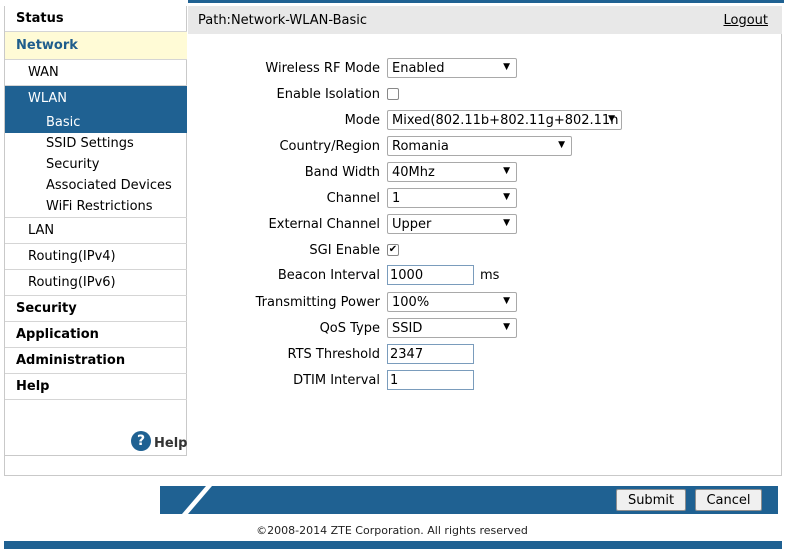  I want to click on sidebar-item-label: Network, so click(47, 45).